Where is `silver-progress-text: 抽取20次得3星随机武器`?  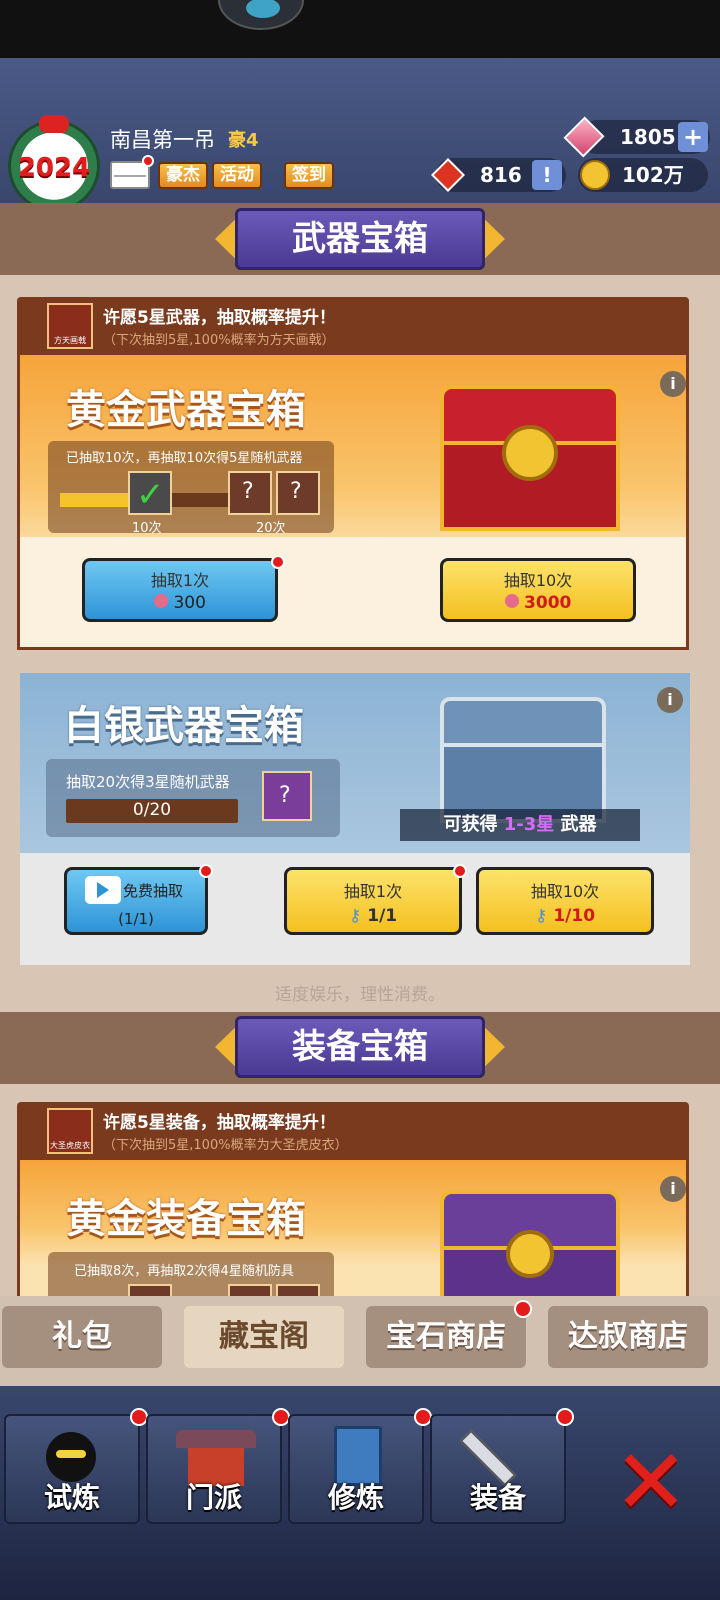
silver-progress-text: 抽取20次得3星随机武器 is located at coordinates (148, 782).